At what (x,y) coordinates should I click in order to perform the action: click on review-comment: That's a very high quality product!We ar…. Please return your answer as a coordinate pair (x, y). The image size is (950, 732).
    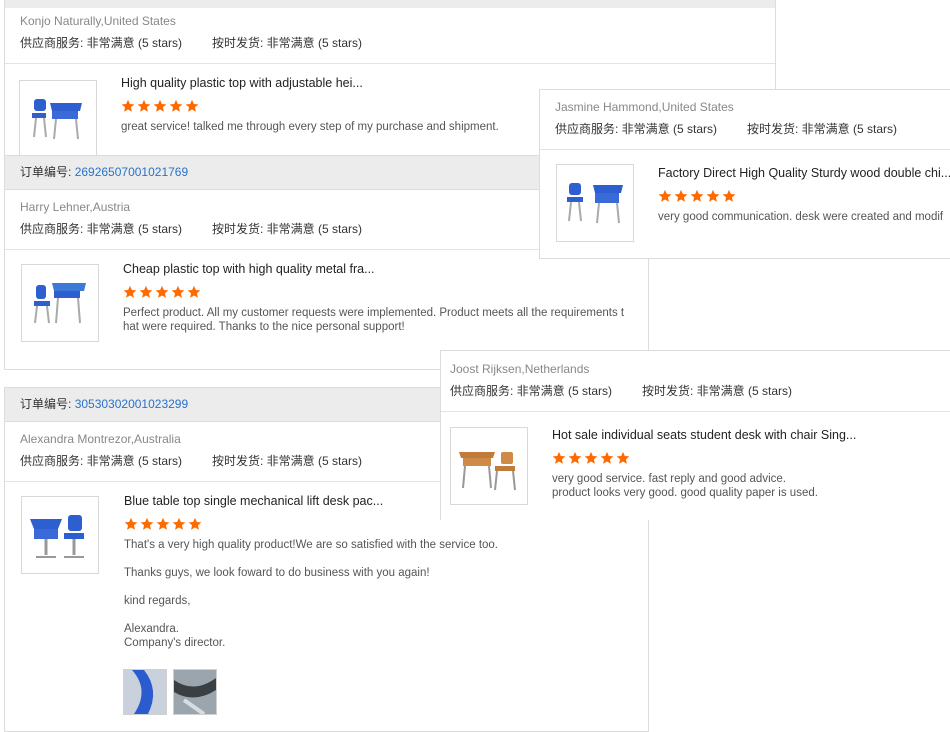
    Looking at the image, I should click on (311, 594).